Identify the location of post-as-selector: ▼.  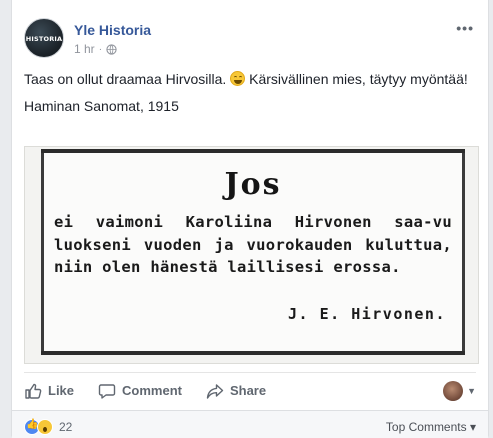
(459, 391).